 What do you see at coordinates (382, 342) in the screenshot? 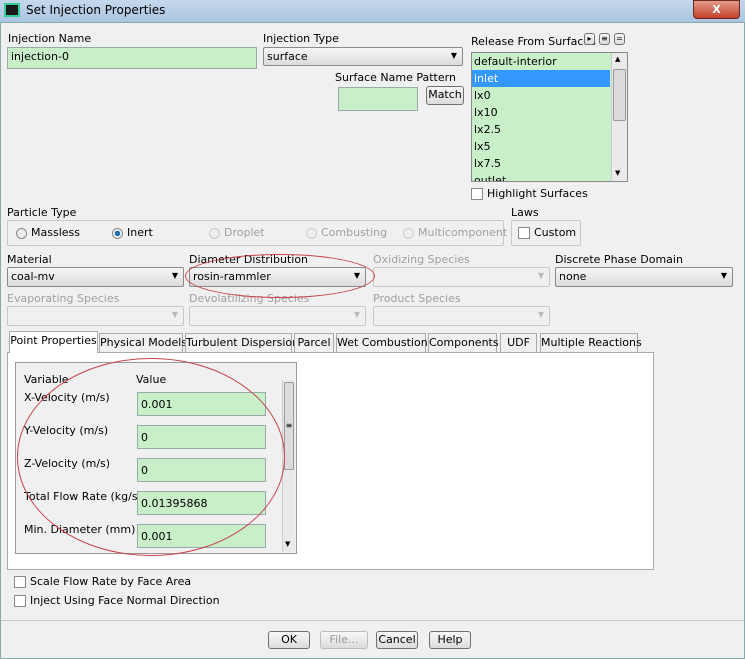
I see `tab-wet-combustion: Wet Combustion` at bounding box center [382, 342].